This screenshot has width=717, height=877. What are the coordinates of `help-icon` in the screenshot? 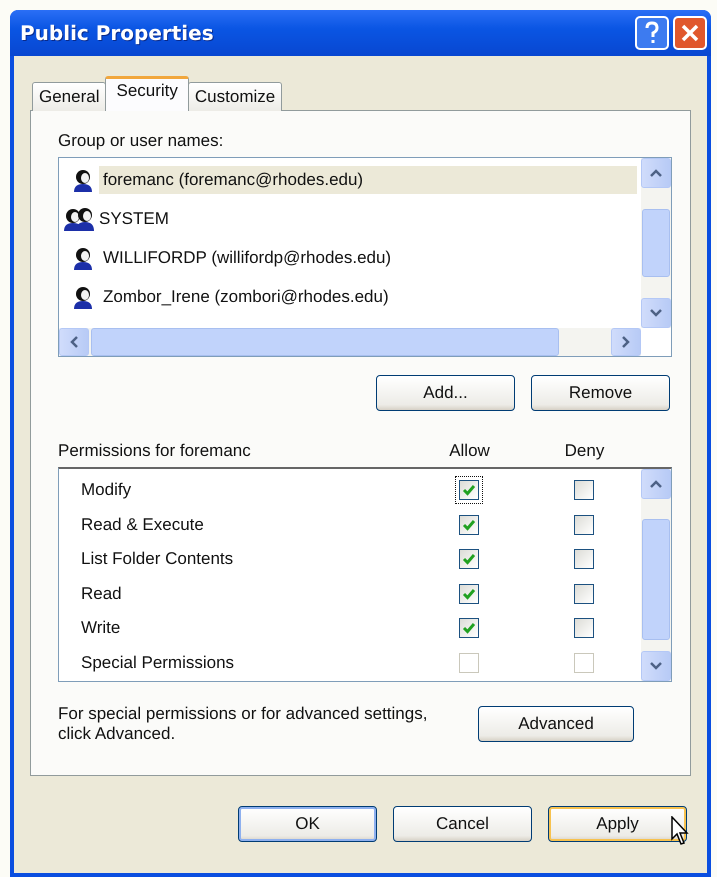 It's located at (652, 33).